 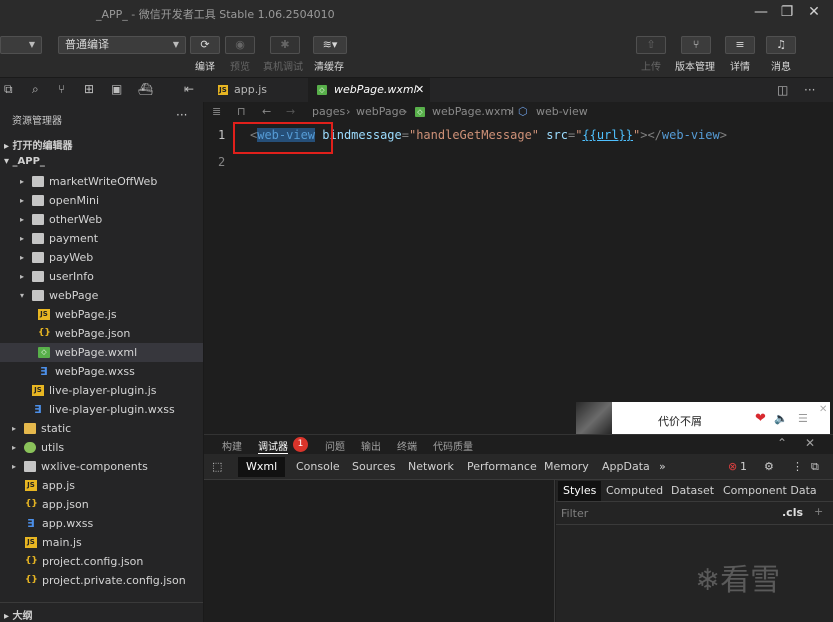 I want to click on open-editors-section: ▸ 打开的编辑器, so click(x=38, y=144).